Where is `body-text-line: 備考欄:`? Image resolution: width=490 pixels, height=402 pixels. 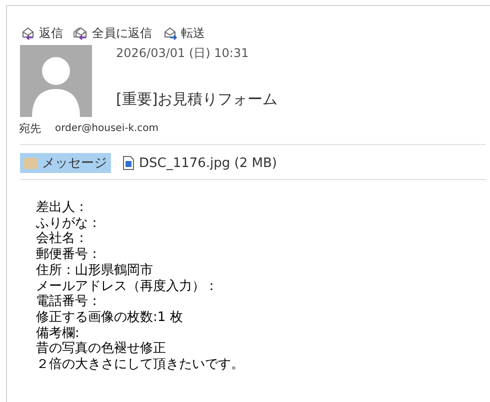 body-text-line: 備考欄: is located at coordinates (58, 333).